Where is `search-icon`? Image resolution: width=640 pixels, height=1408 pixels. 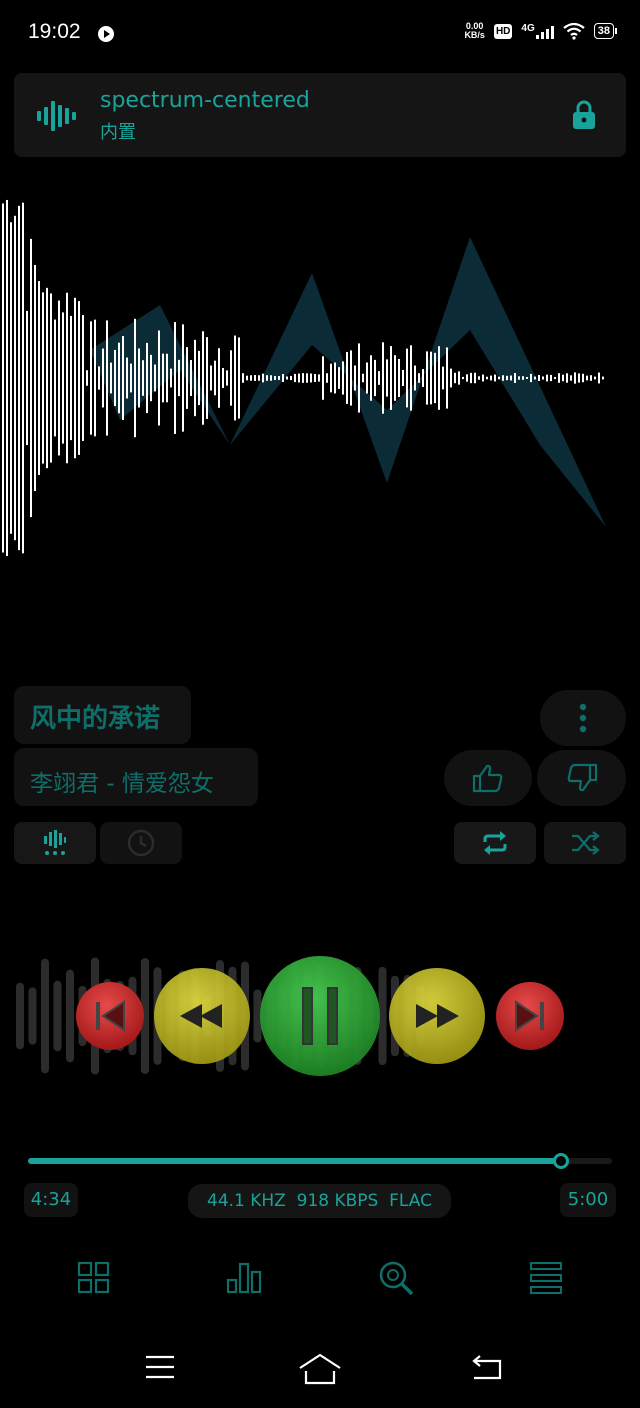
search-icon is located at coordinates (396, 1278).